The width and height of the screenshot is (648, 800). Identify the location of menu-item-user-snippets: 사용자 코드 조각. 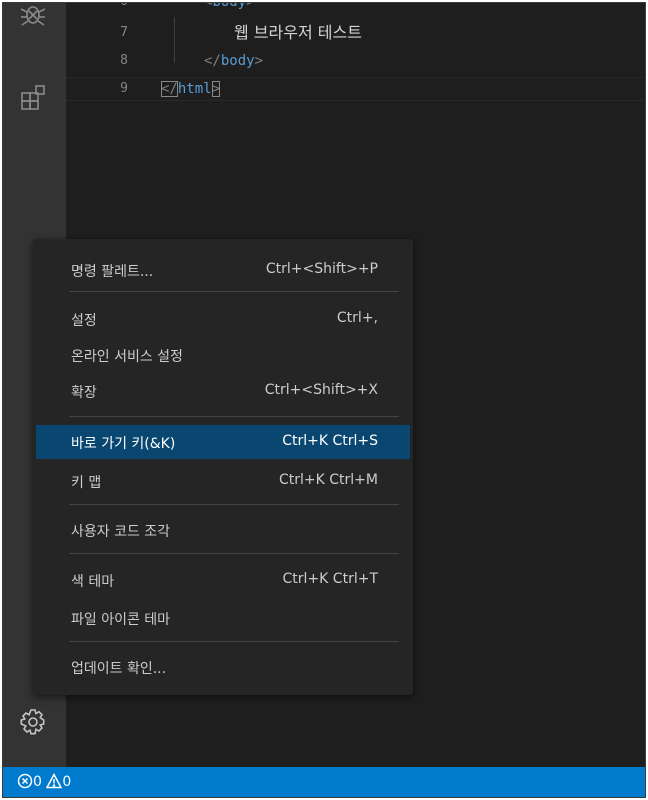
(223, 530).